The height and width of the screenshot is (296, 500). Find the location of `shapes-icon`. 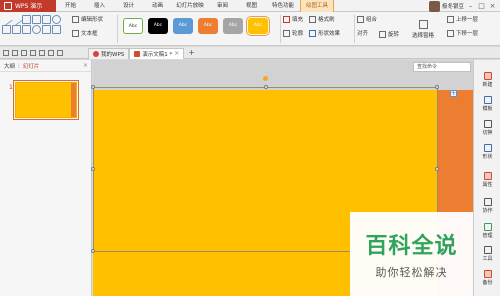

shapes-icon is located at coordinates (487, 148).